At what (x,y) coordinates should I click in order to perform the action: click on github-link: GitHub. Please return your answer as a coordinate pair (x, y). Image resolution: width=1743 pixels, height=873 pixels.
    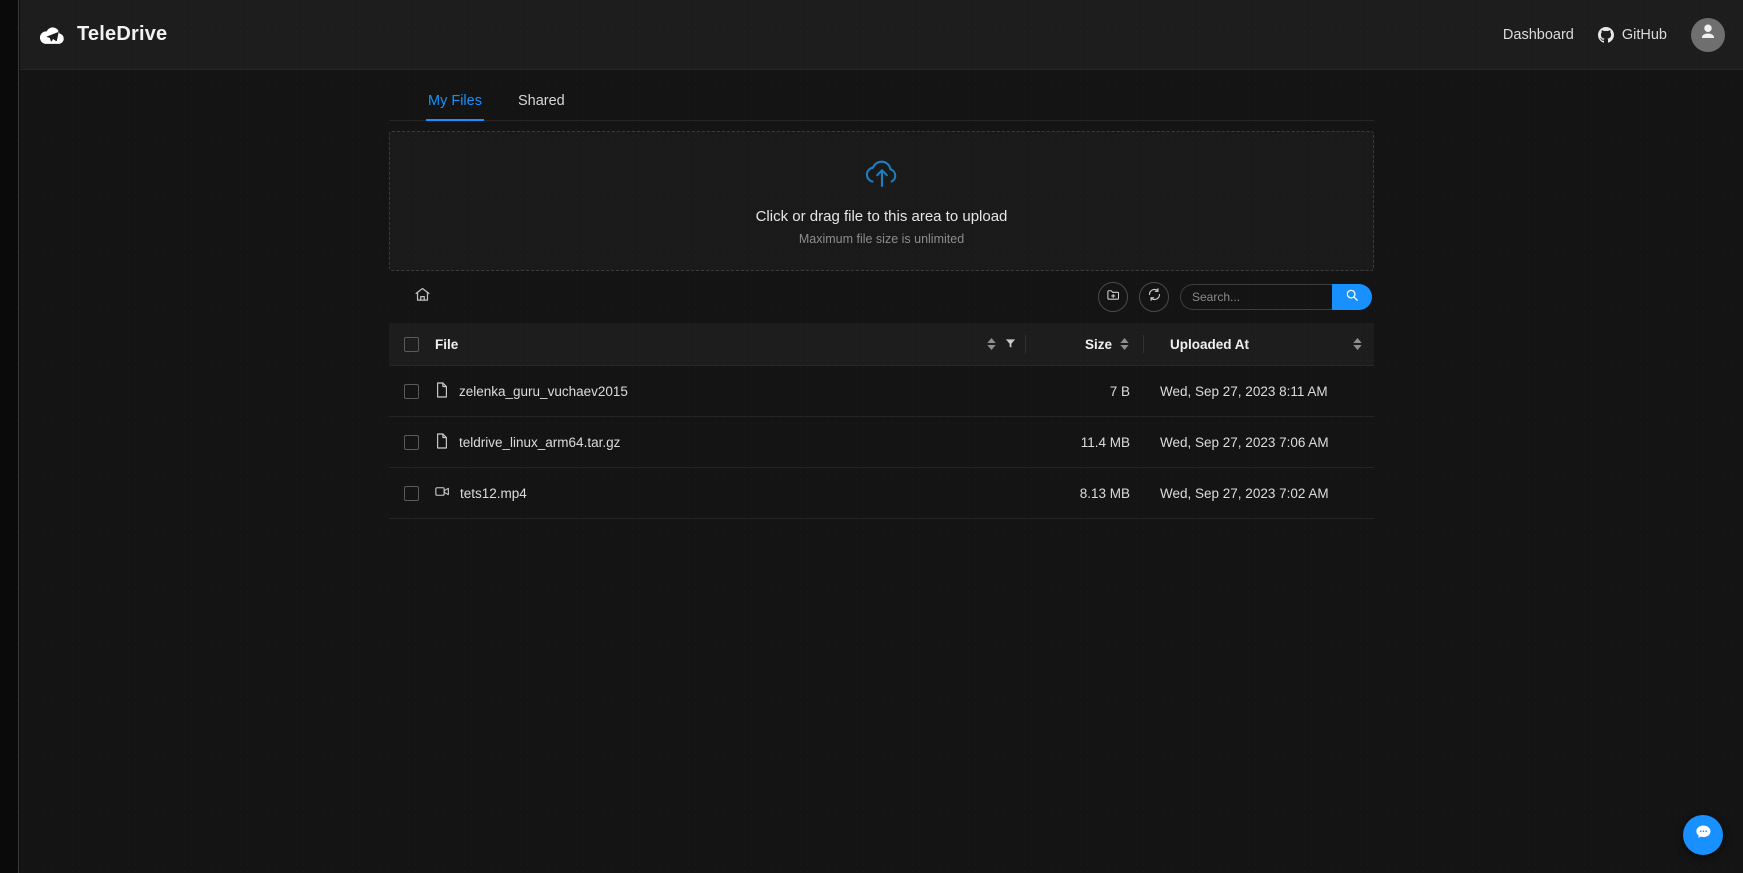
    Looking at the image, I should click on (1632, 34).